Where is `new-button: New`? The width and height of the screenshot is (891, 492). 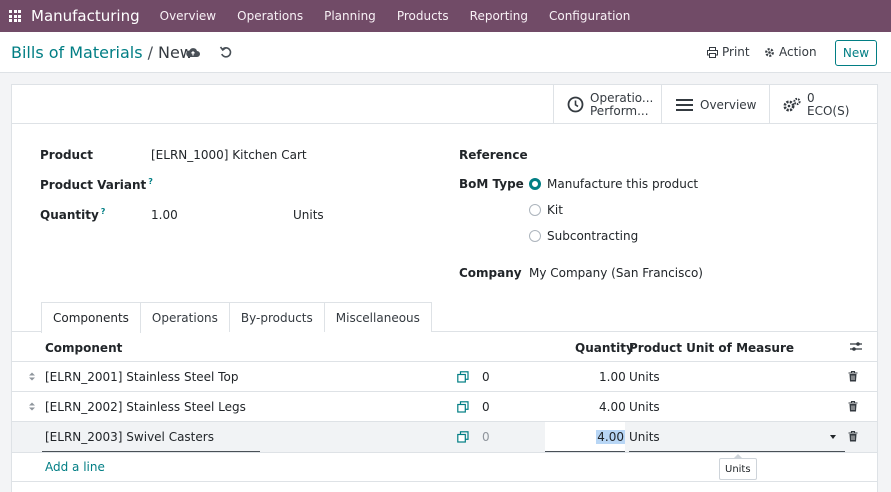
new-button: New is located at coordinates (856, 53).